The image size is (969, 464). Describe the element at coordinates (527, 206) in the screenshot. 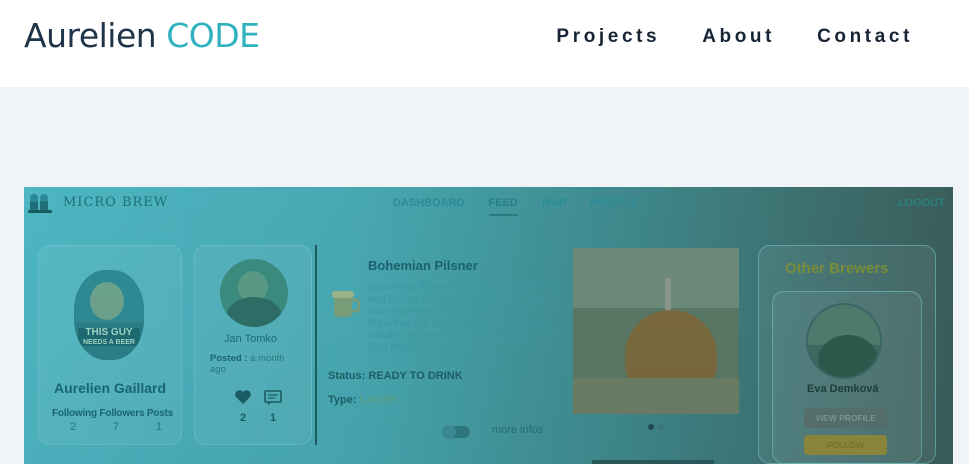

I see `app-nav: DASHBOARD FEED MAP PROFILE` at that location.